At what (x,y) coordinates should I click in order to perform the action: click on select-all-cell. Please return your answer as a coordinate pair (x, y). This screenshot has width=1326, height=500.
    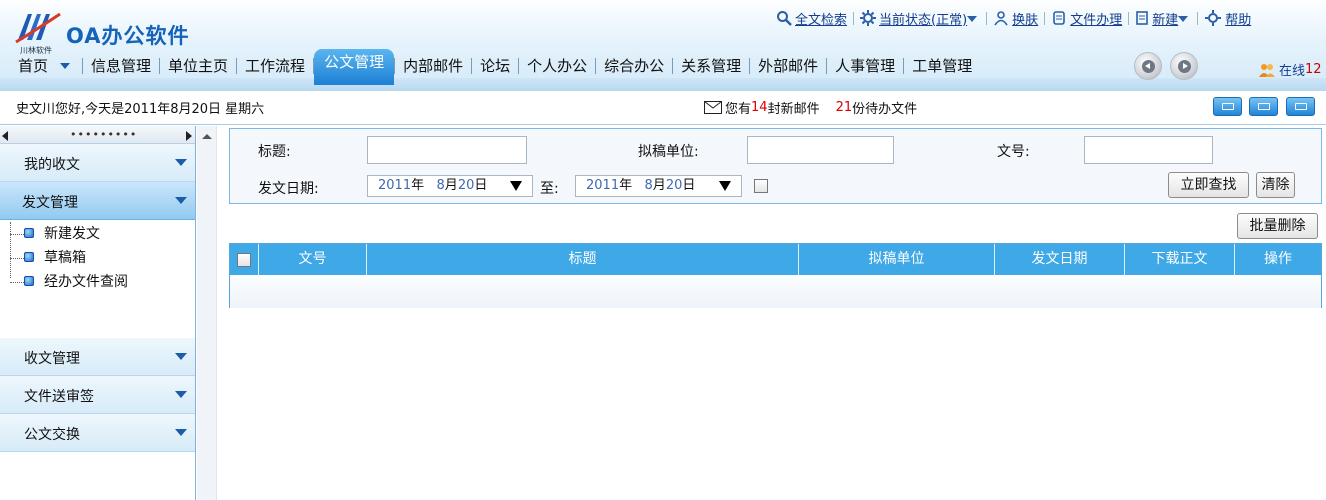
    Looking at the image, I should click on (244, 259).